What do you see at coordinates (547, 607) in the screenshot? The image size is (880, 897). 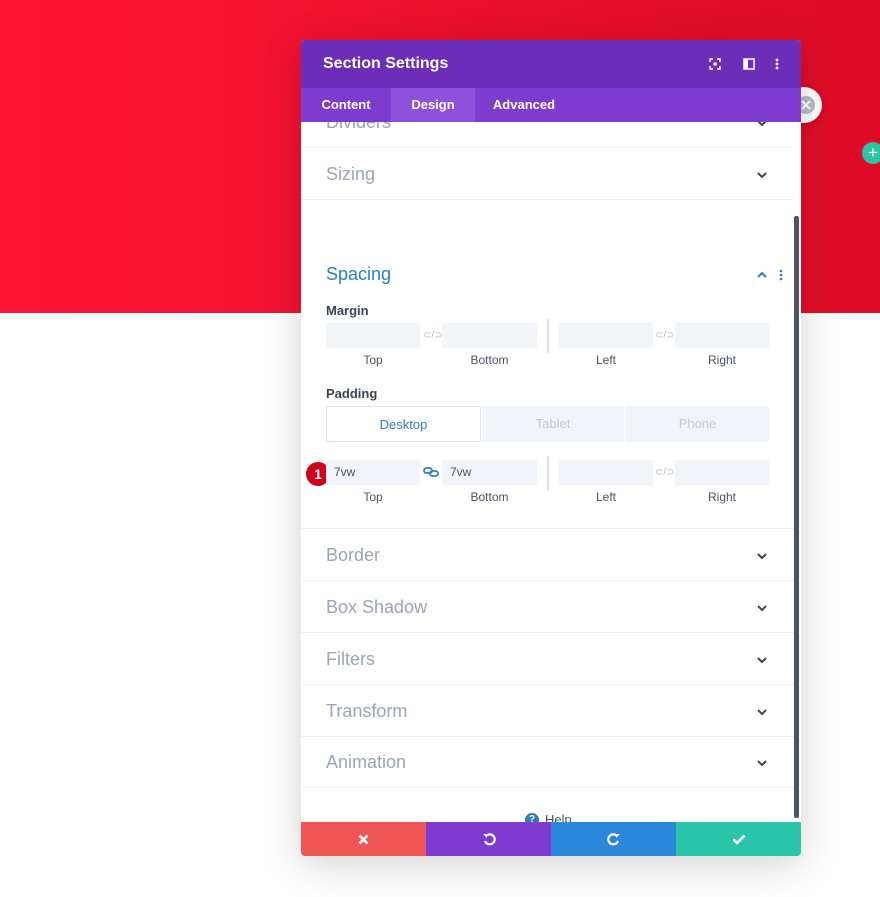 I see `section-box-shadow: Box Shadow` at bounding box center [547, 607].